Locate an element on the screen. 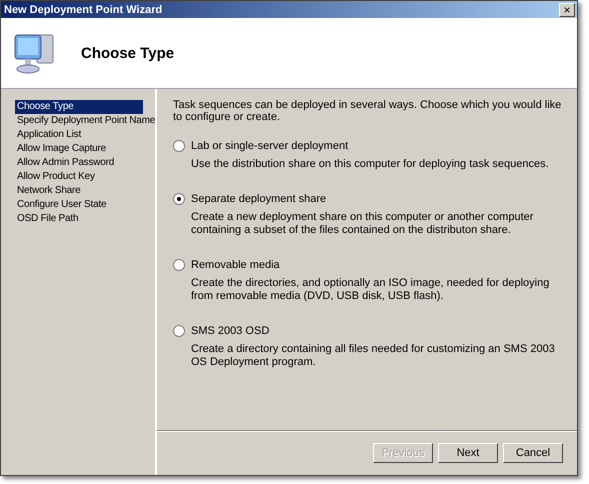 The image size is (589, 484). option-description: Use the distribution share on this computer for deploying task sequences. is located at coordinates (370, 164).